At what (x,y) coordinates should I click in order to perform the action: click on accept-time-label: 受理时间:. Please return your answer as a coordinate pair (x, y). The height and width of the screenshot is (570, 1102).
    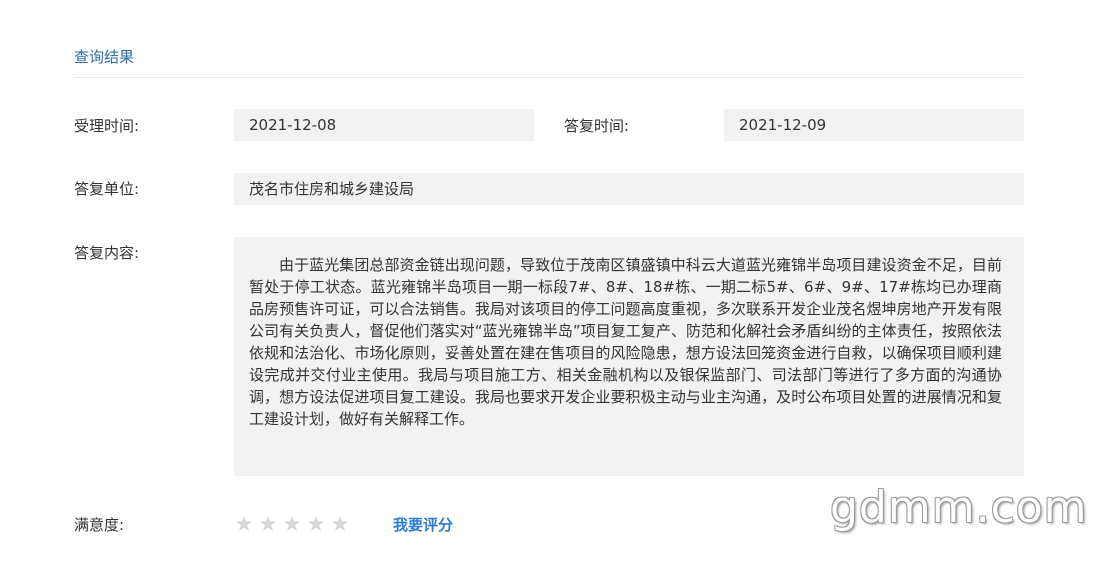
    Looking at the image, I should click on (107, 126).